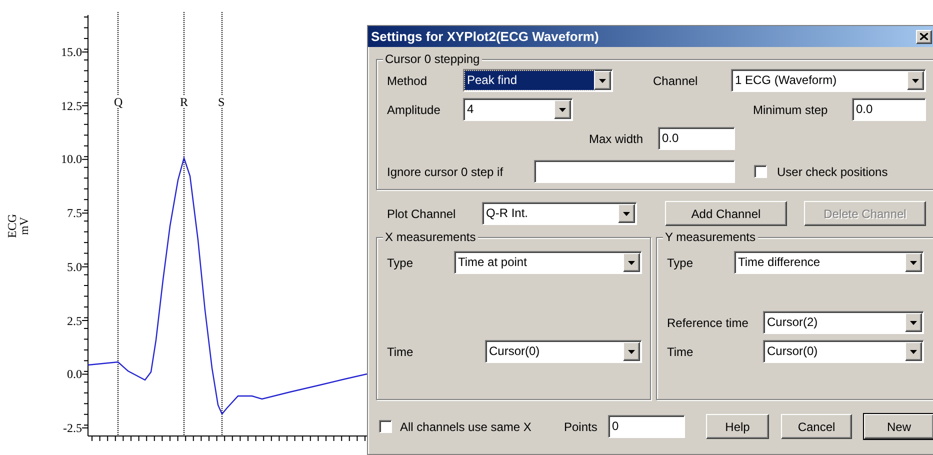 The height and width of the screenshot is (455, 933). I want to click on field-label: Amplitude, so click(414, 110).